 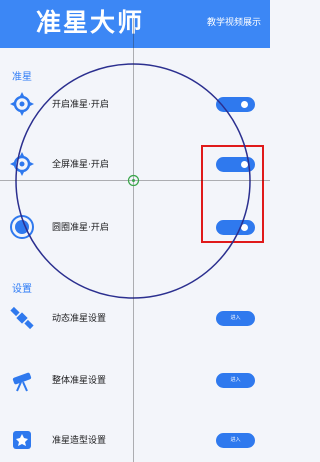 What do you see at coordinates (22, 104) in the screenshot?
I see `crosshair-target-icon` at bounding box center [22, 104].